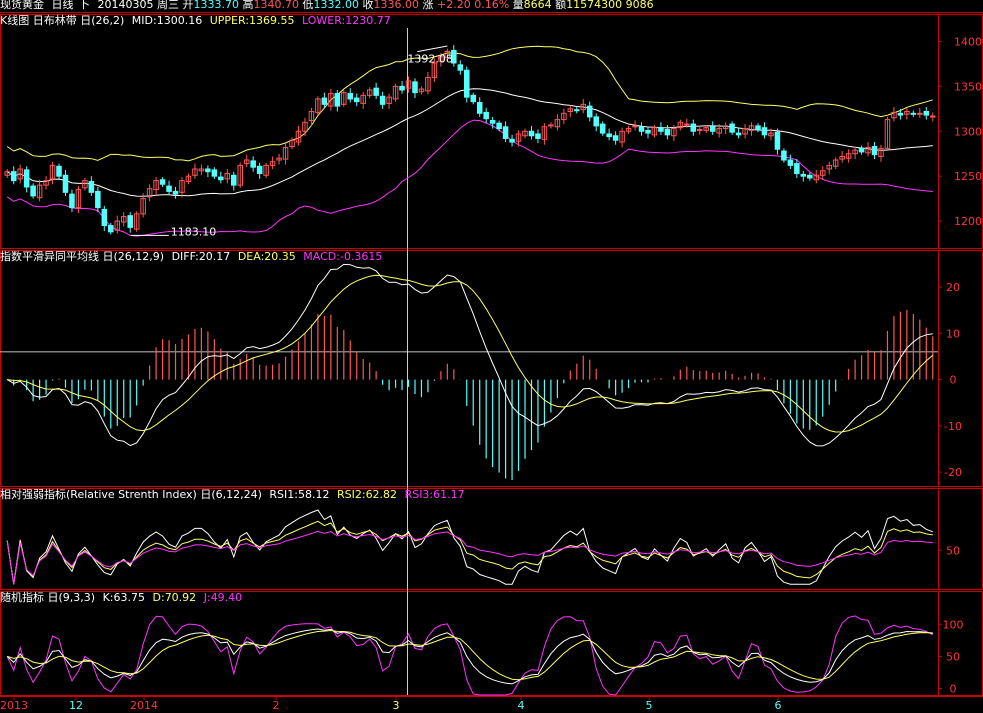  What do you see at coordinates (396, 5) in the screenshot?
I see `close-value: 1336.00` at bounding box center [396, 5].